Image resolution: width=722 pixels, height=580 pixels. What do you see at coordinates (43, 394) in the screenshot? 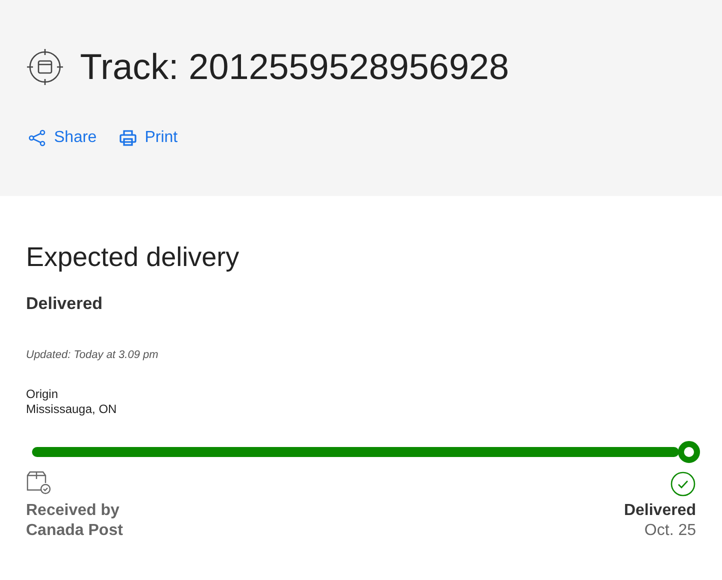
I see `origin-label: Origin` at bounding box center [43, 394].